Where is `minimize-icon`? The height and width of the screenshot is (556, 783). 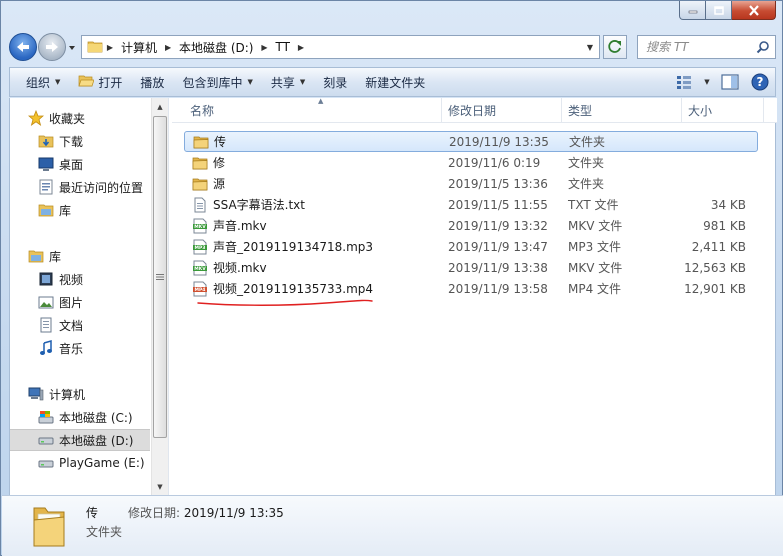 minimize-icon is located at coordinates (692, 12).